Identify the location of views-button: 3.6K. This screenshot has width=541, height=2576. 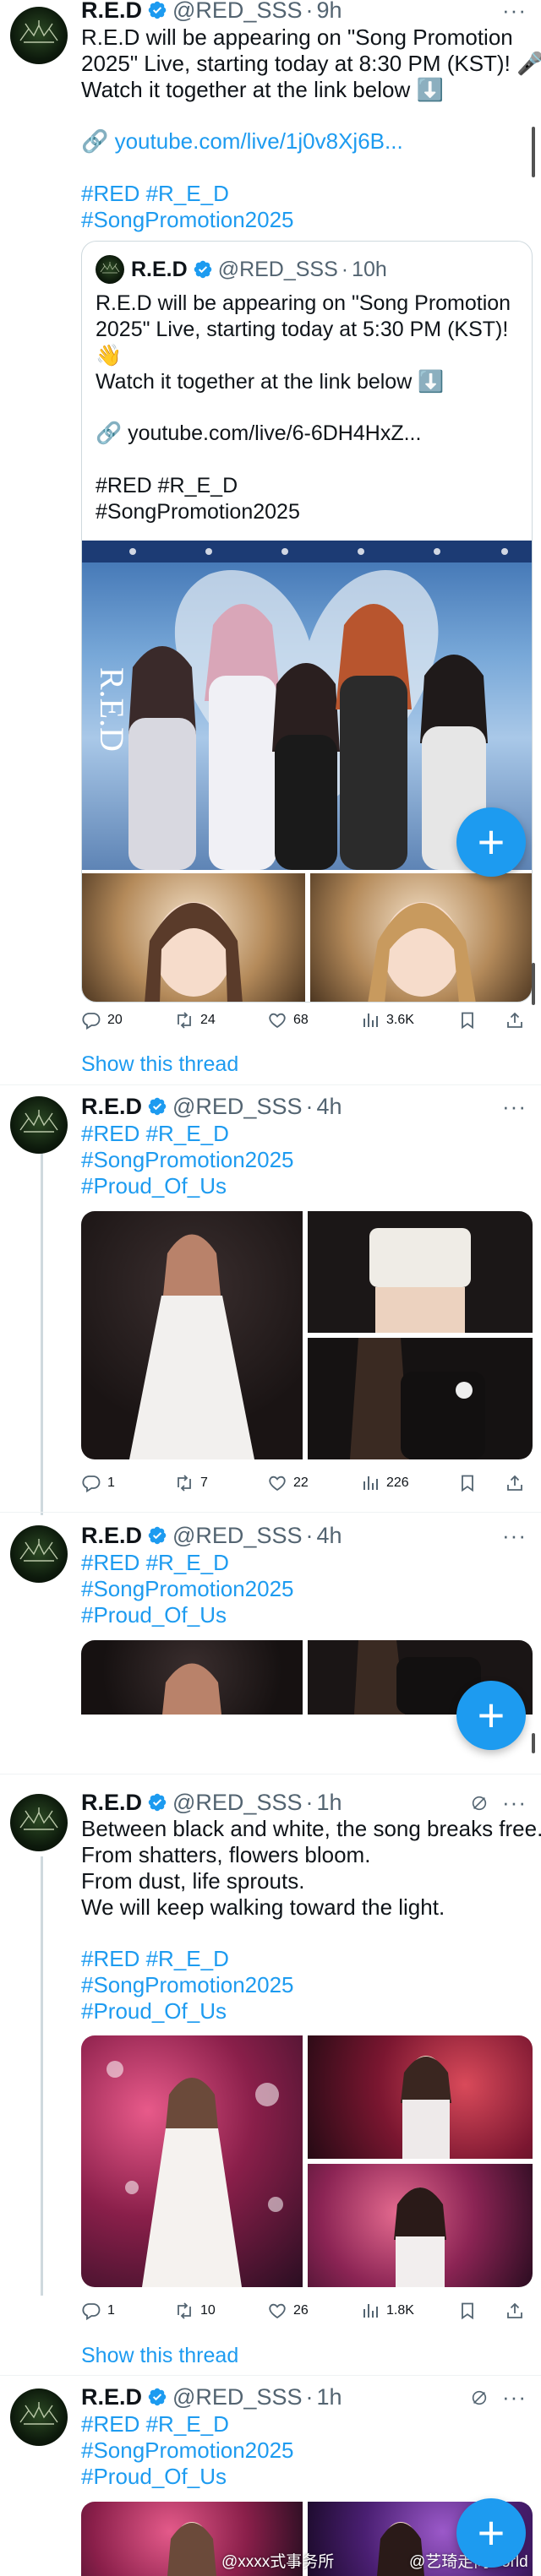
(387, 1020).